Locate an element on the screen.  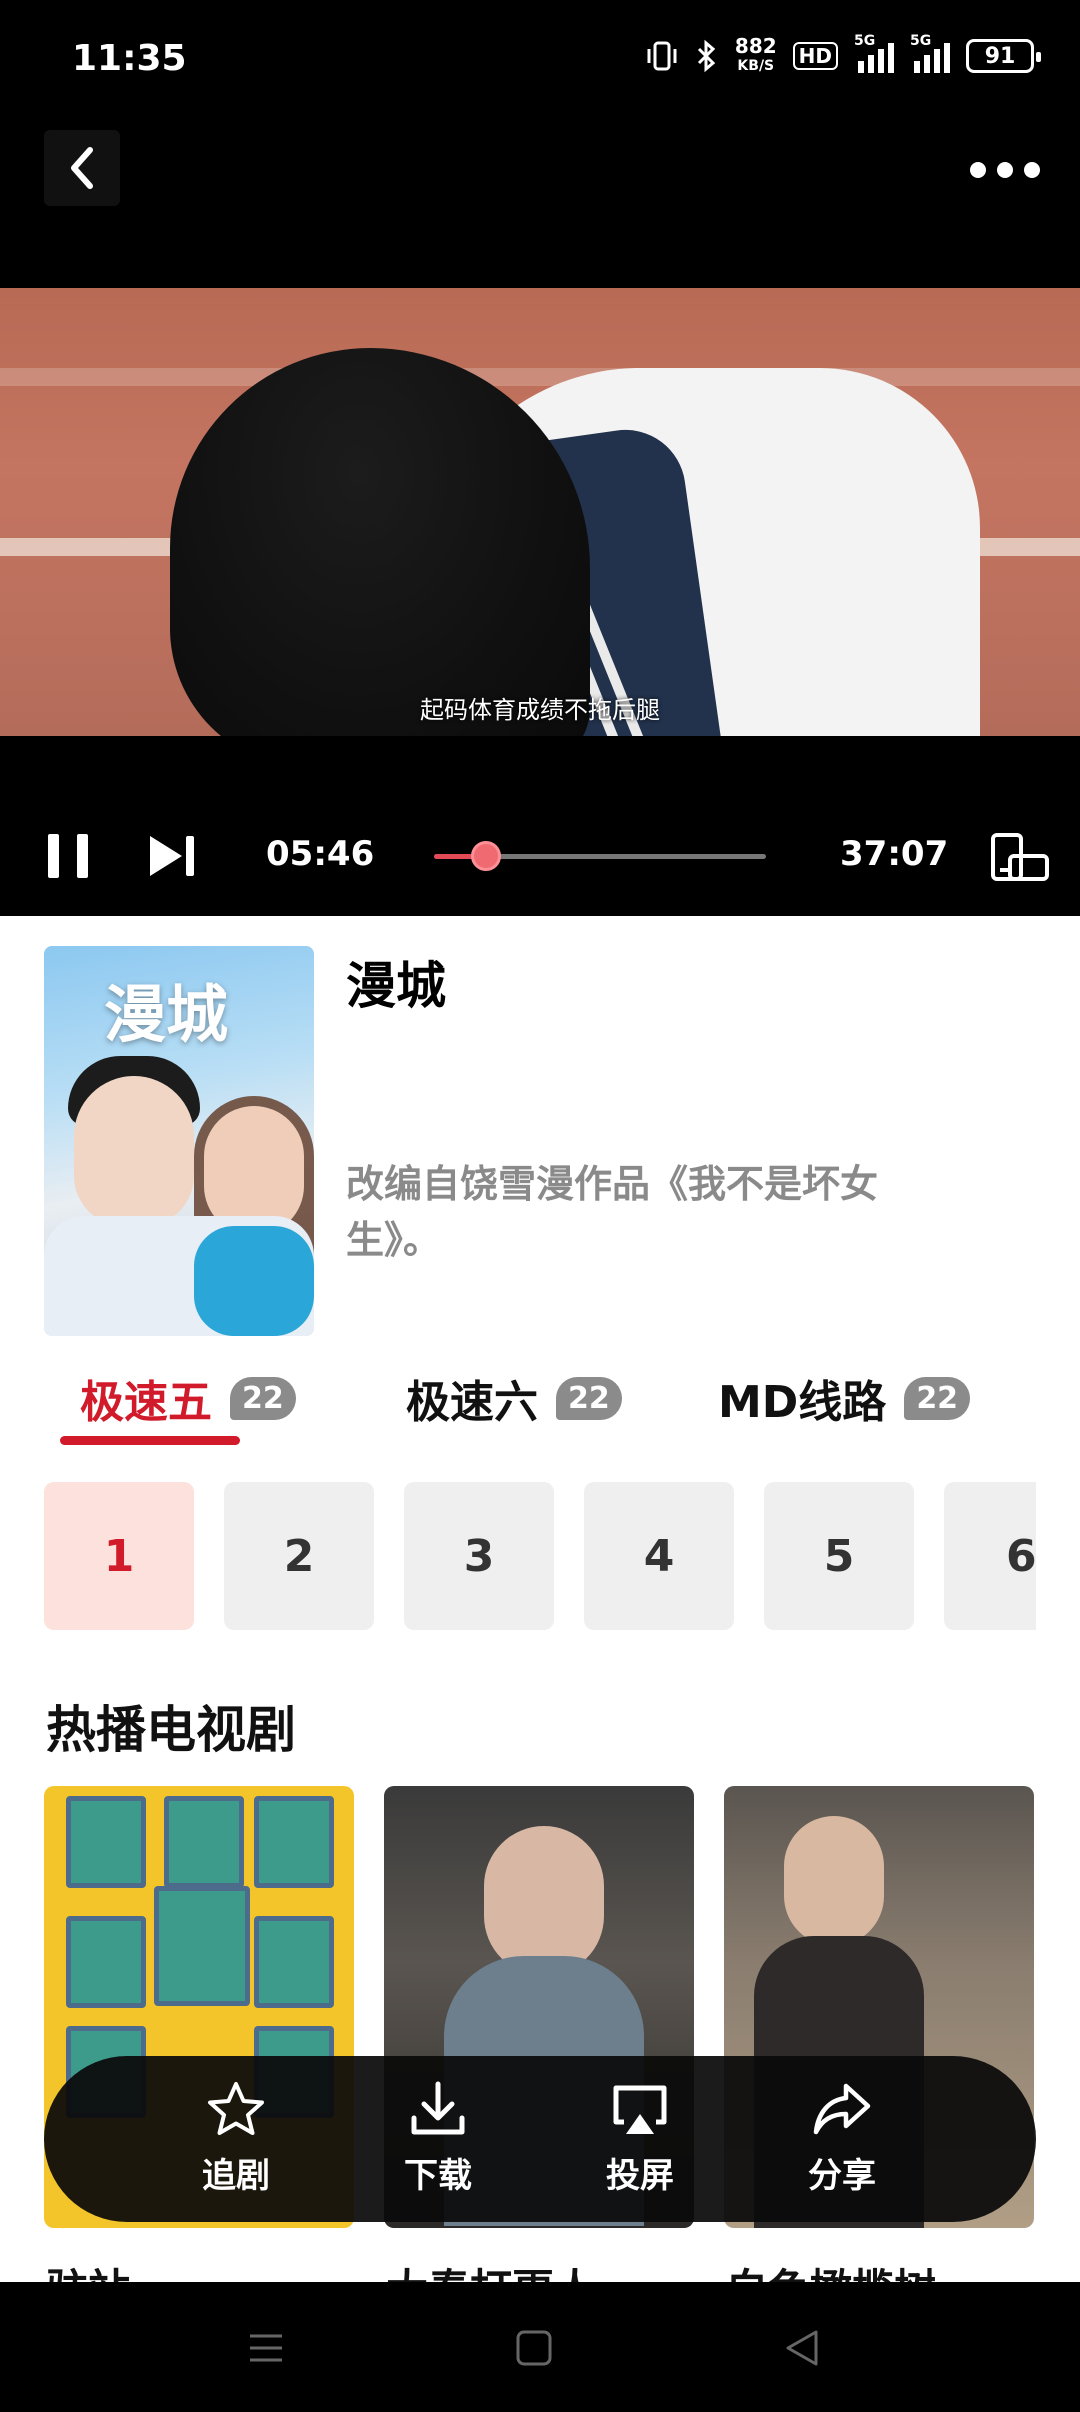
episode-button-3: 3 is located at coordinates (479, 1556).